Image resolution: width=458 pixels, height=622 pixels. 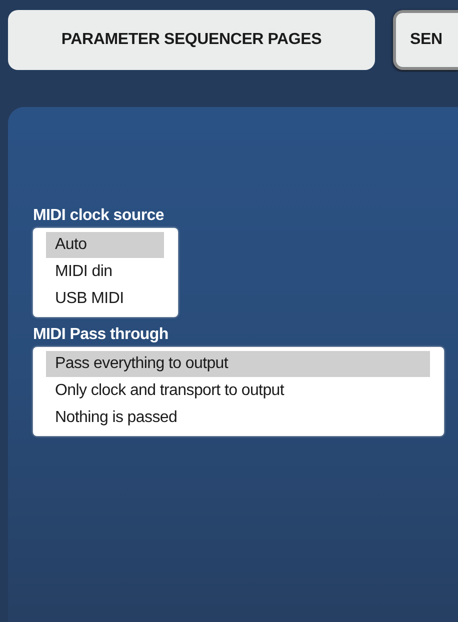 What do you see at coordinates (191, 40) in the screenshot?
I see `tab: PARAMETER SEQUENCER PAGES` at bounding box center [191, 40].